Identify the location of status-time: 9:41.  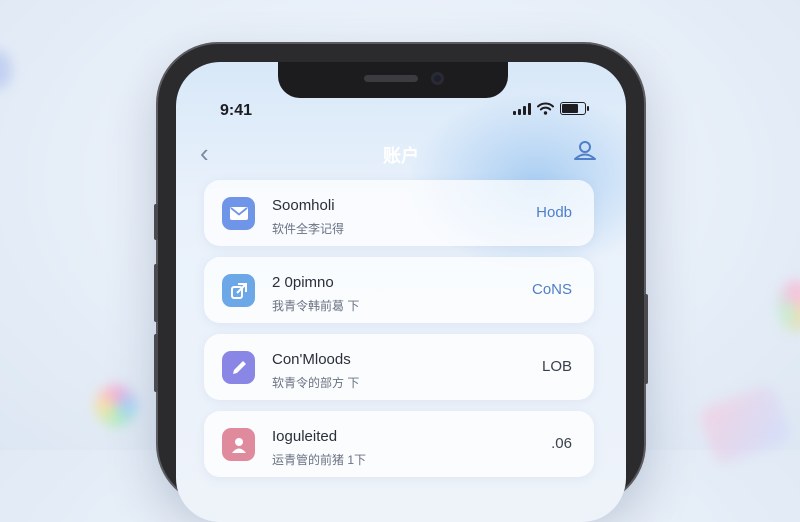
(236, 110).